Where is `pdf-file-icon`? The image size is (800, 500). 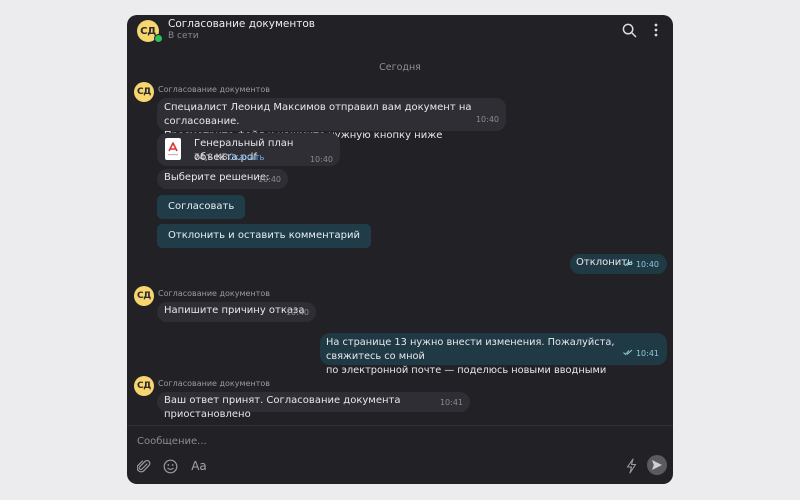 pdf-file-icon is located at coordinates (173, 149).